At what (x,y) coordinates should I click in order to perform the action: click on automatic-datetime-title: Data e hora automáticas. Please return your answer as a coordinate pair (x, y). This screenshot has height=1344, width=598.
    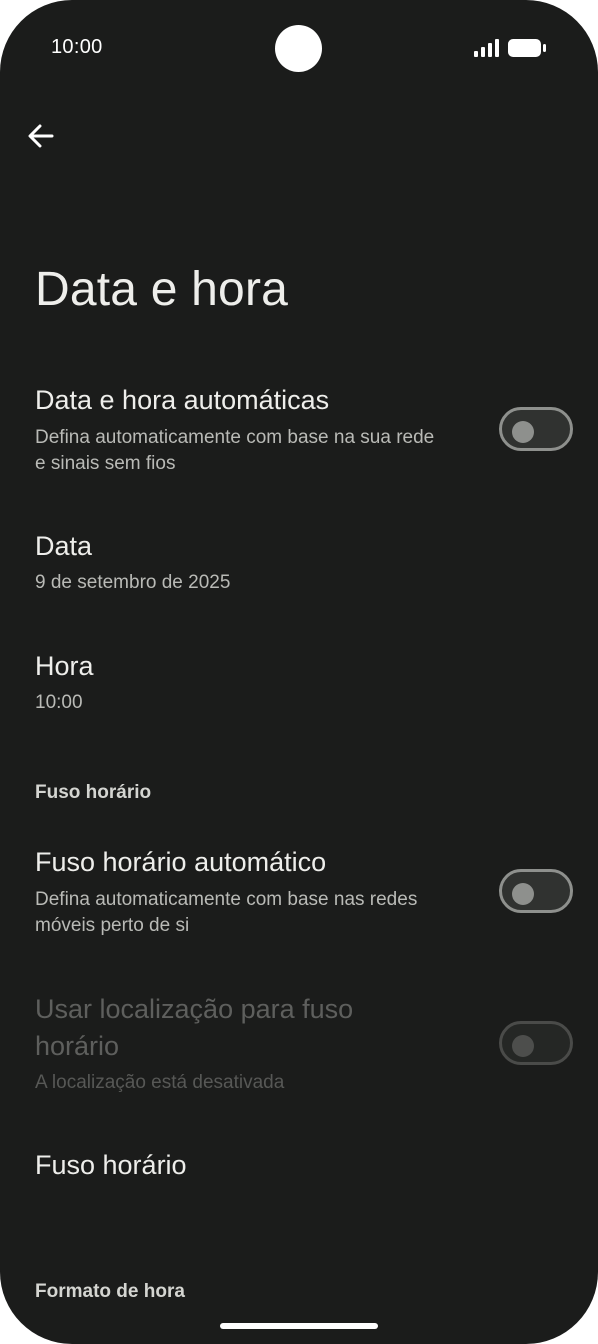
    Looking at the image, I should click on (182, 400).